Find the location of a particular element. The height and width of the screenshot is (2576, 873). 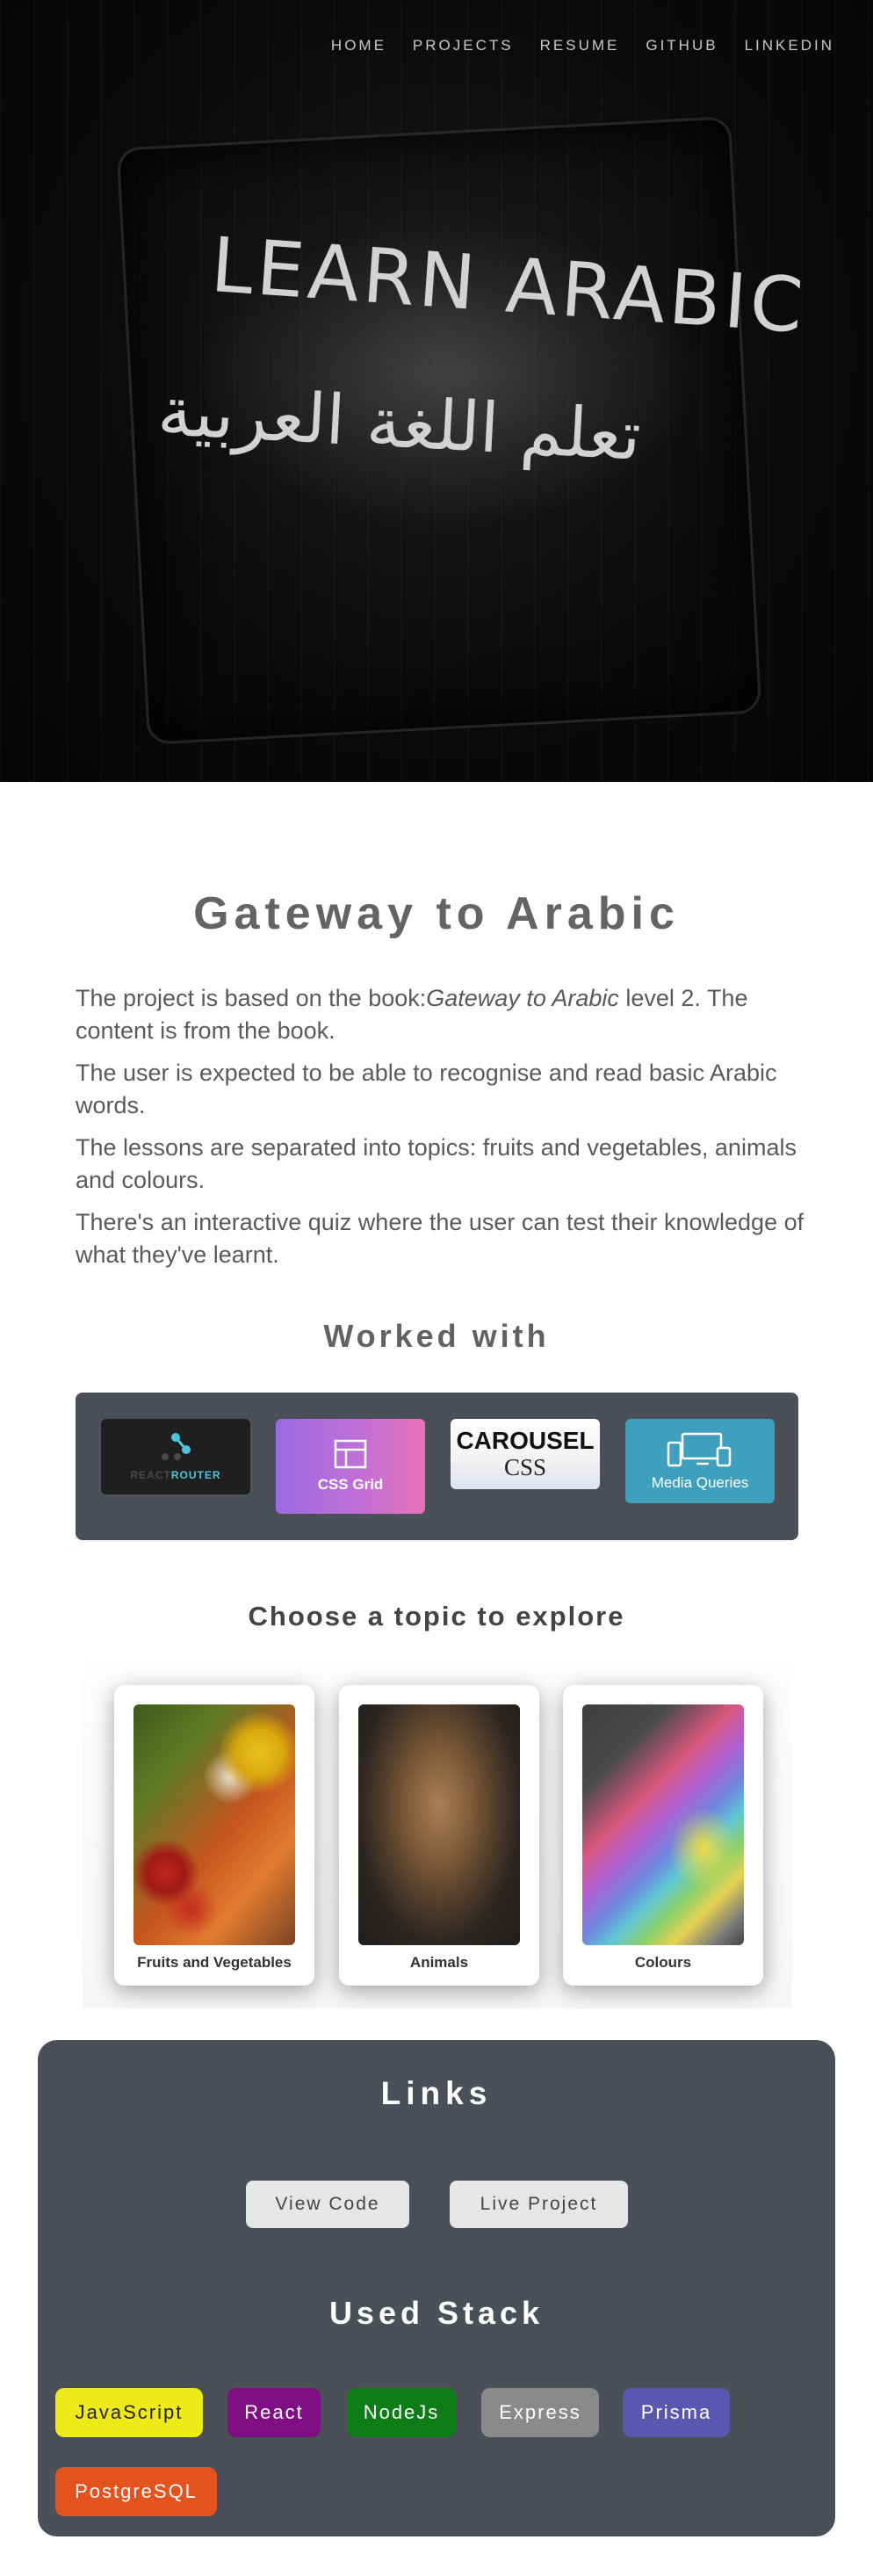

carousel-css-label: CSS is located at coordinates (525, 1467).